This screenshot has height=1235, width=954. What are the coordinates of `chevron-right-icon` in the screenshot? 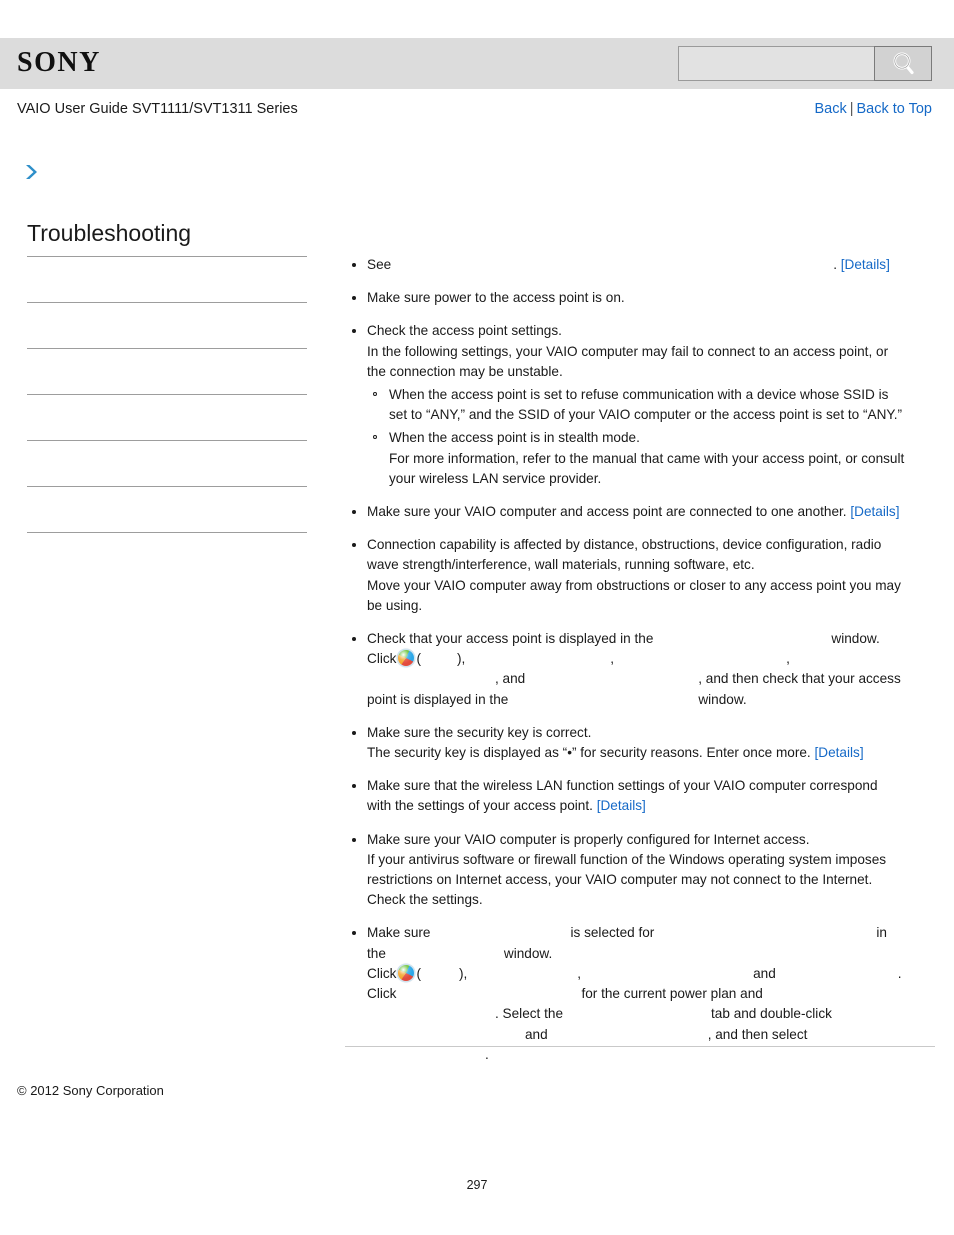 It's located at (31, 172).